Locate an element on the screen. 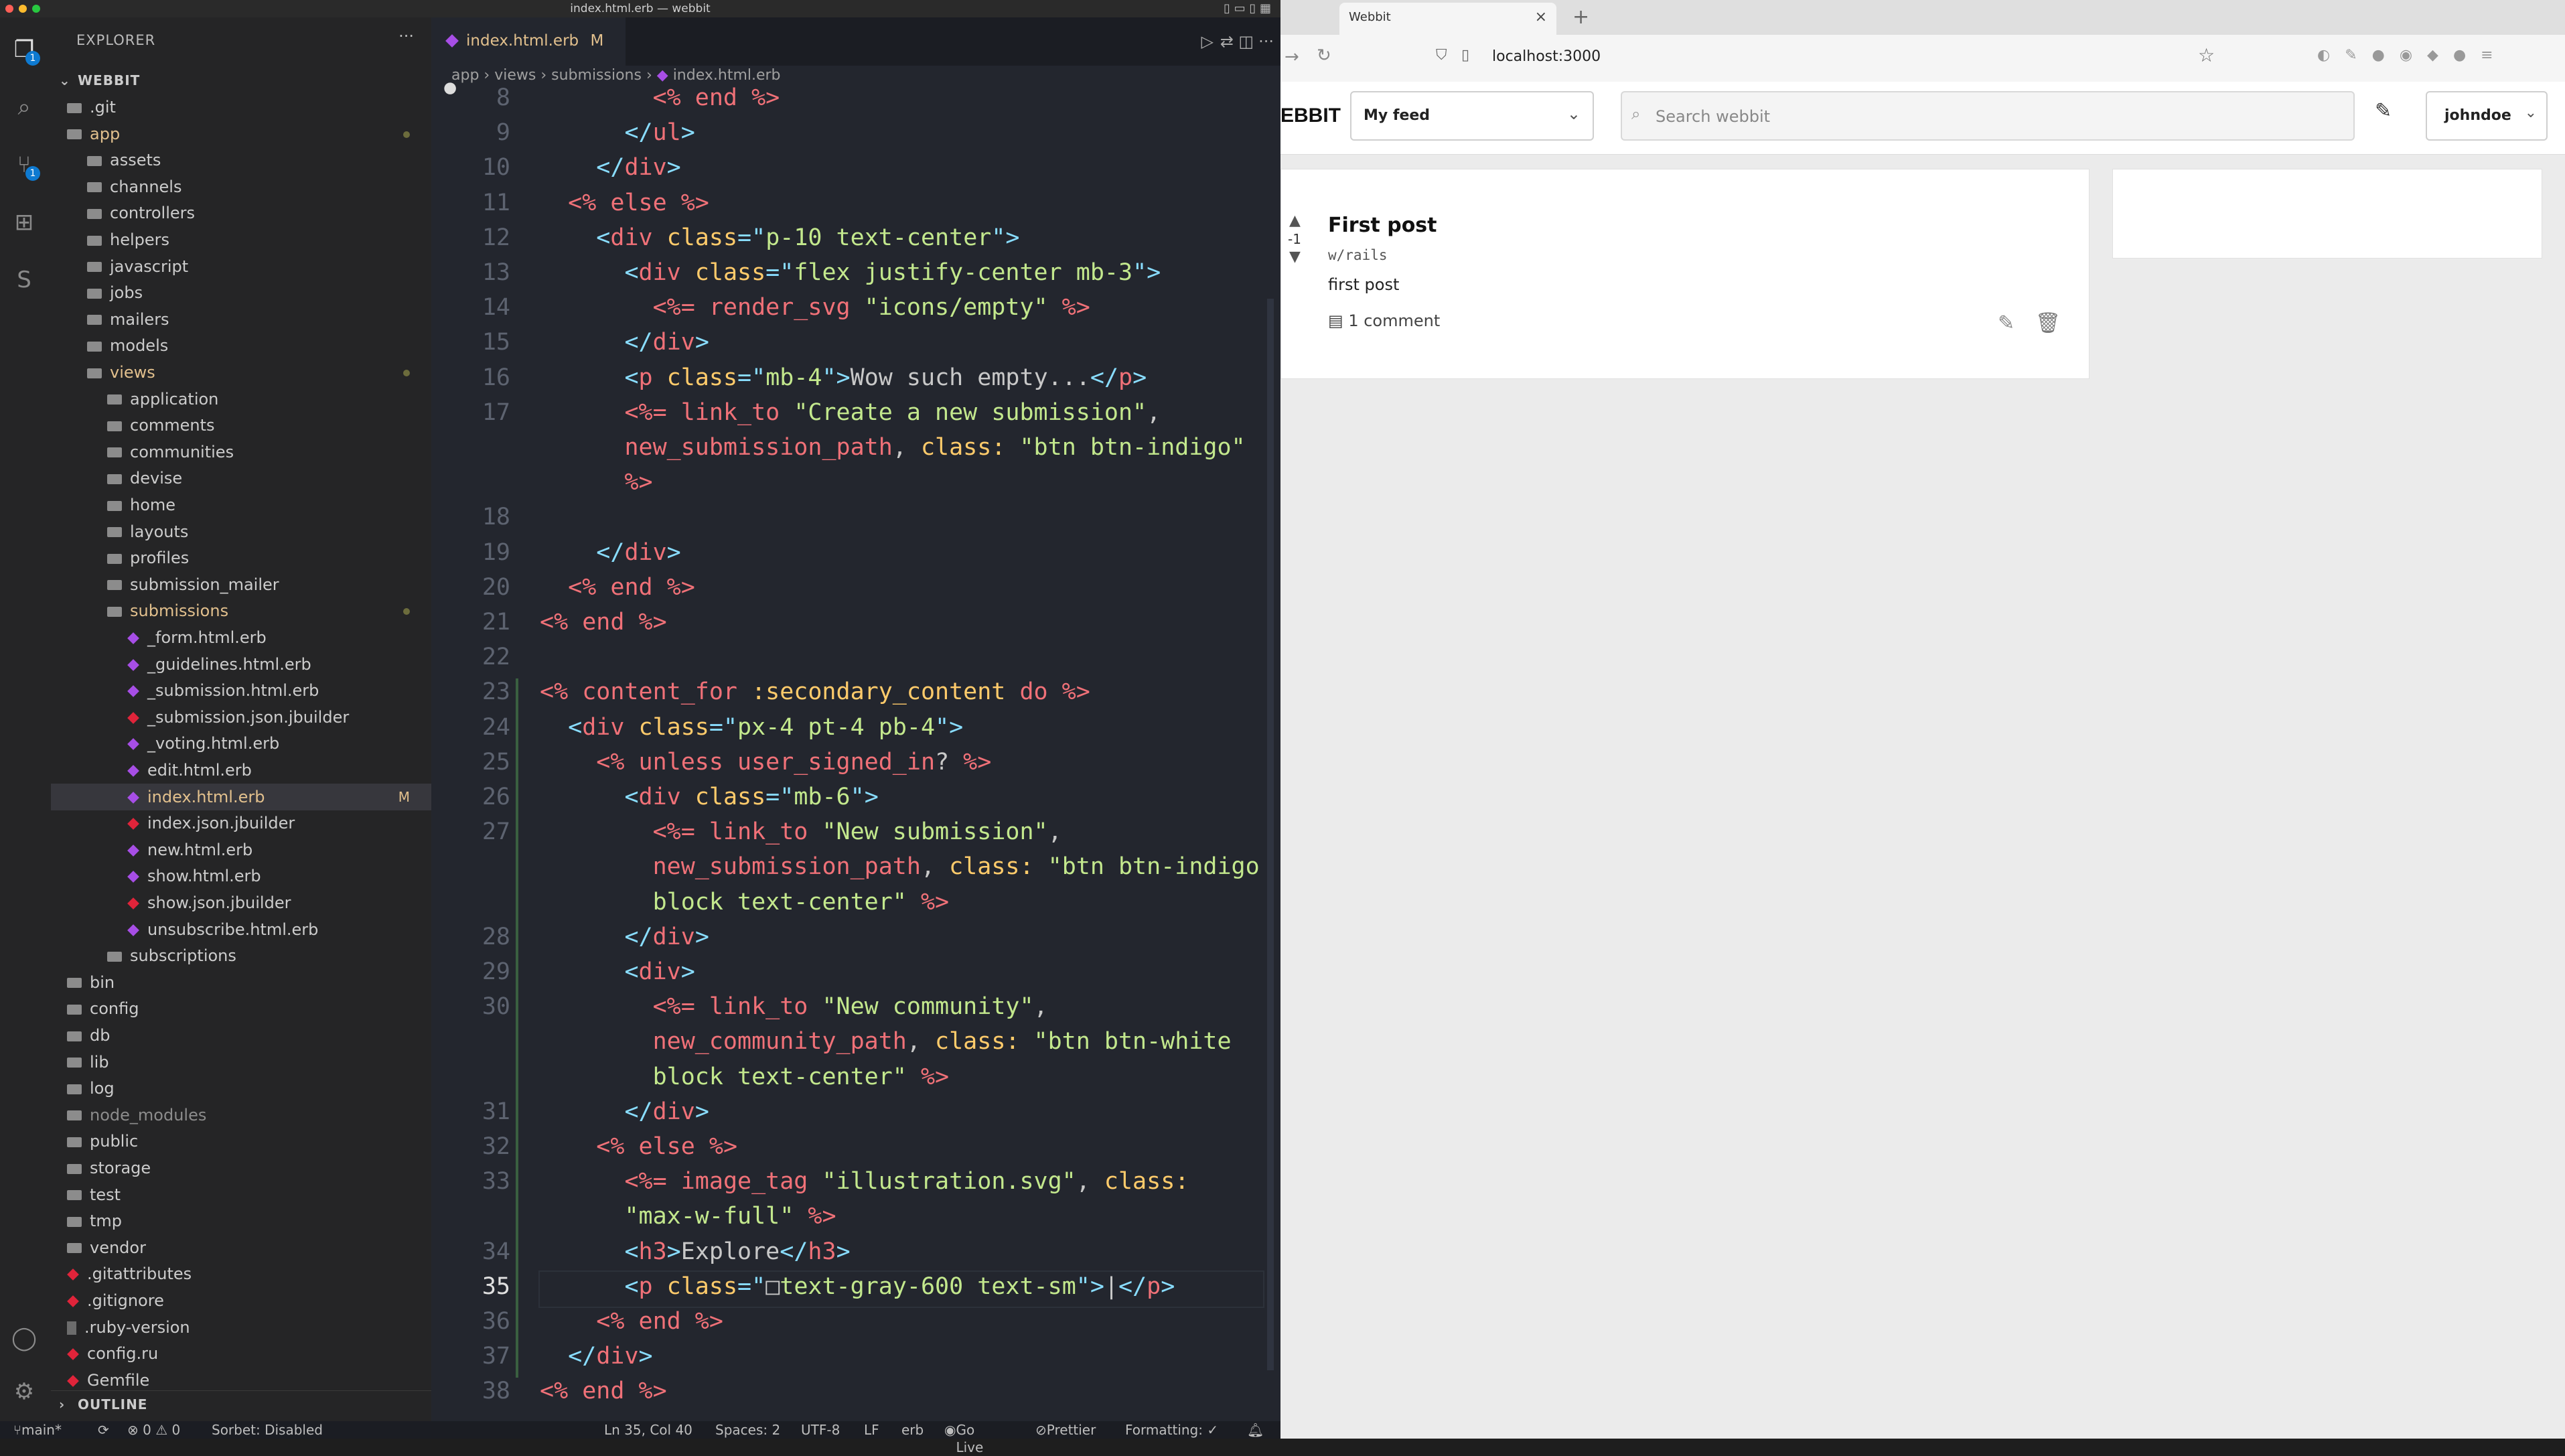 This screenshot has width=2565, height=1456. search-input: ⌕ Search webbit is located at coordinates (1988, 116).